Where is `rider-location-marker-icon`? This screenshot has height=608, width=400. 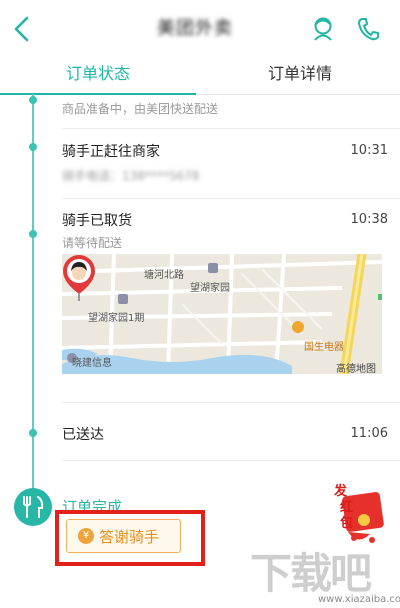
rider-location-marker-icon is located at coordinates (79, 278).